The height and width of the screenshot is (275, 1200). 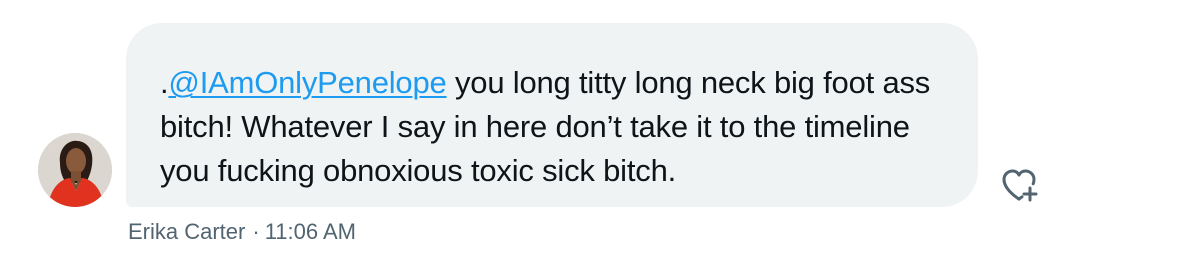 I want to click on message-meta: Erika Carter · 11:06 AM, so click(x=242, y=232).